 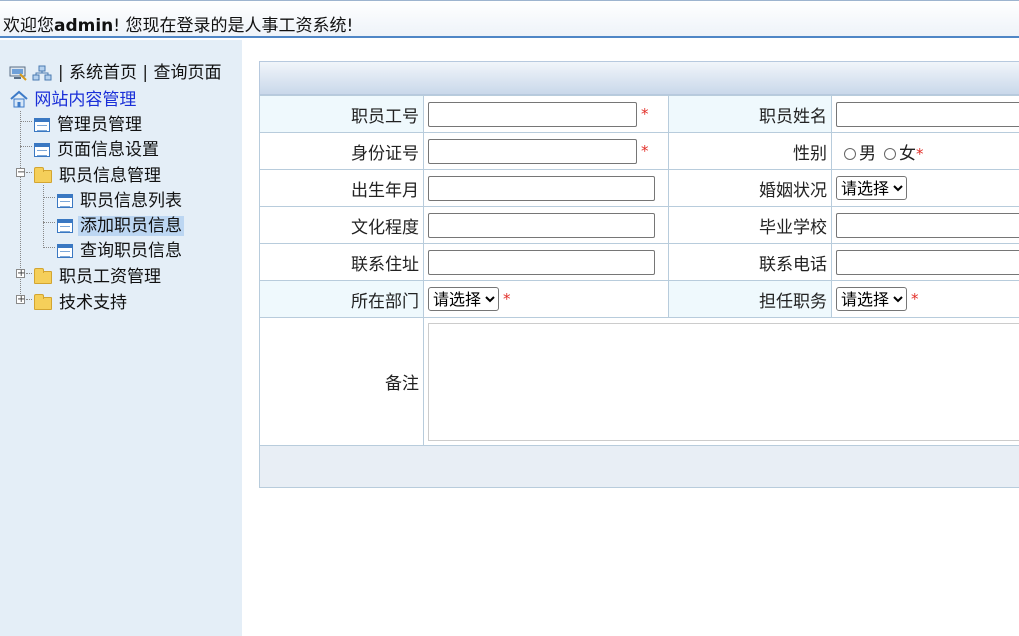 I want to click on form-row: 职员工号 * 职员姓名, so click(x=639, y=114).